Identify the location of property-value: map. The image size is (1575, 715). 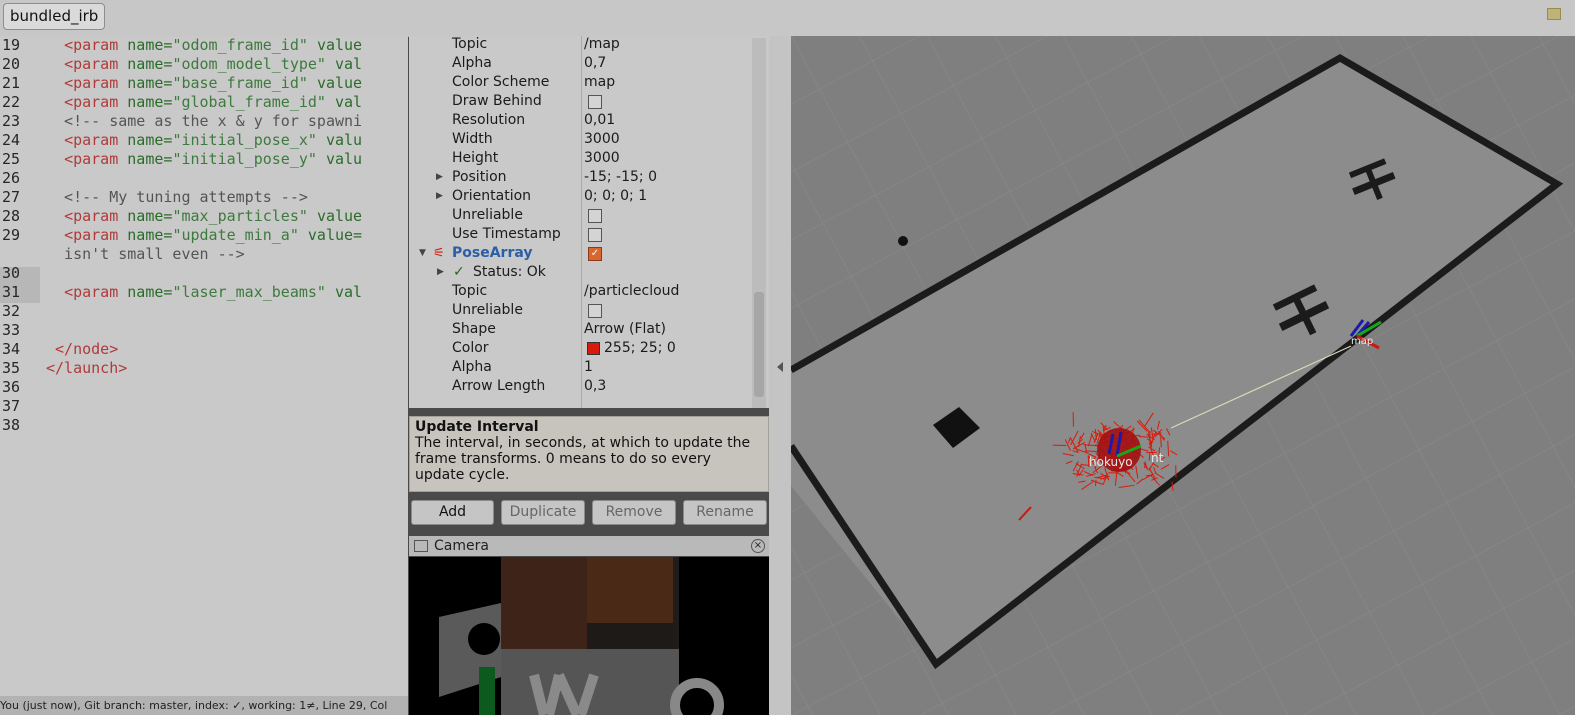
(599, 82).